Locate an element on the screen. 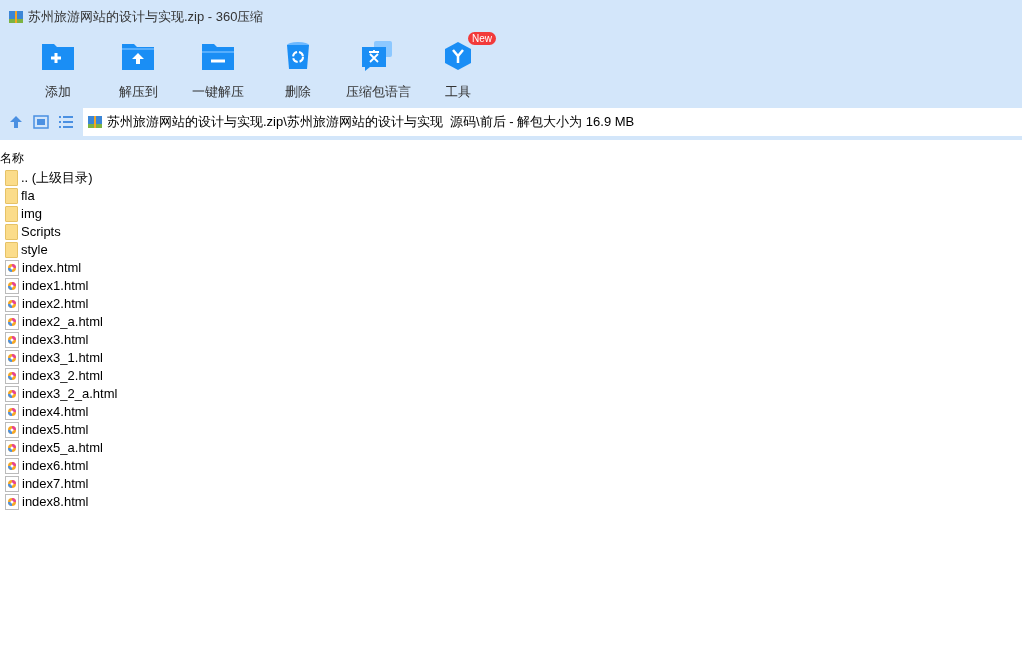 This screenshot has height=653, width=1022. file-name: index.html is located at coordinates (52, 268).